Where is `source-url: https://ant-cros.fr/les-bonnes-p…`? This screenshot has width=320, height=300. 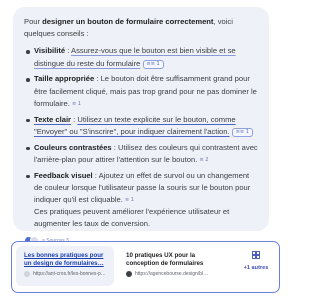
source-url: https://ant-cros.fr/les-bonnes-p… is located at coordinates (69, 274).